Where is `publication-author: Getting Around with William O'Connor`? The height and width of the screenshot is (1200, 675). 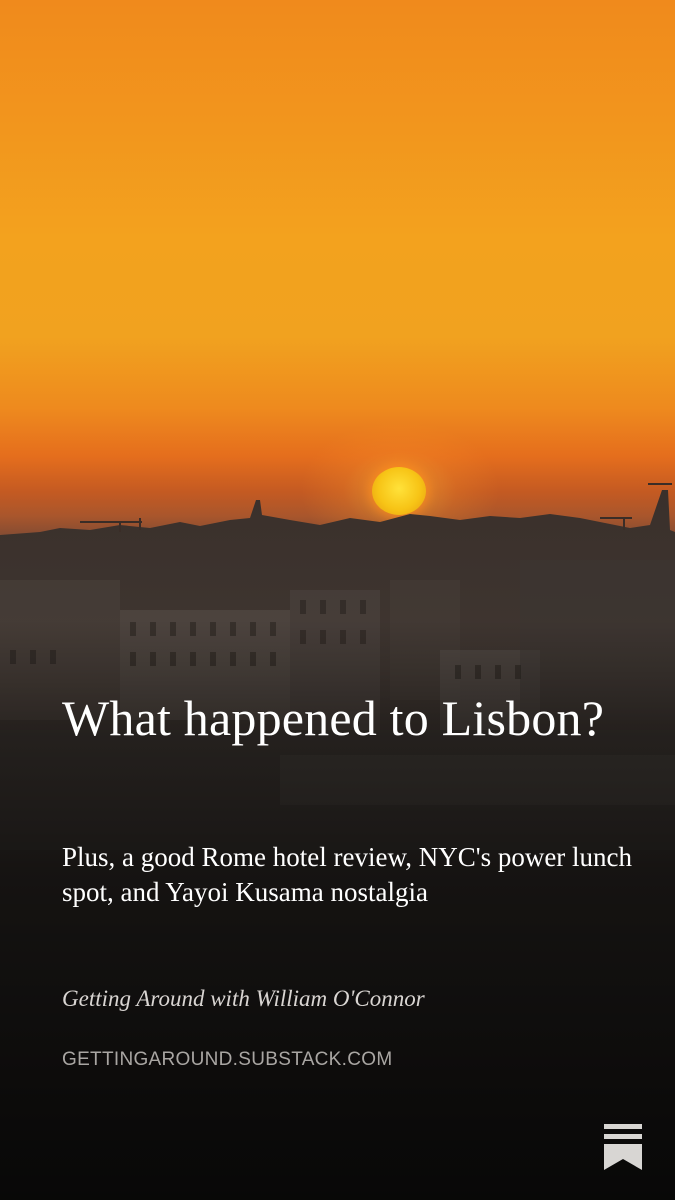 publication-author: Getting Around with William O'Connor is located at coordinates (243, 998).